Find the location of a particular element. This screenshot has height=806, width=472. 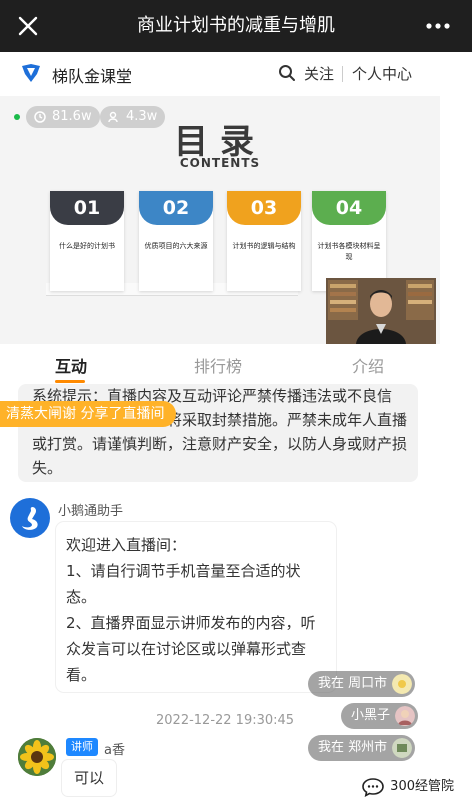

card-text: 什么是好的计划书 is located at coordinates (87, 246).